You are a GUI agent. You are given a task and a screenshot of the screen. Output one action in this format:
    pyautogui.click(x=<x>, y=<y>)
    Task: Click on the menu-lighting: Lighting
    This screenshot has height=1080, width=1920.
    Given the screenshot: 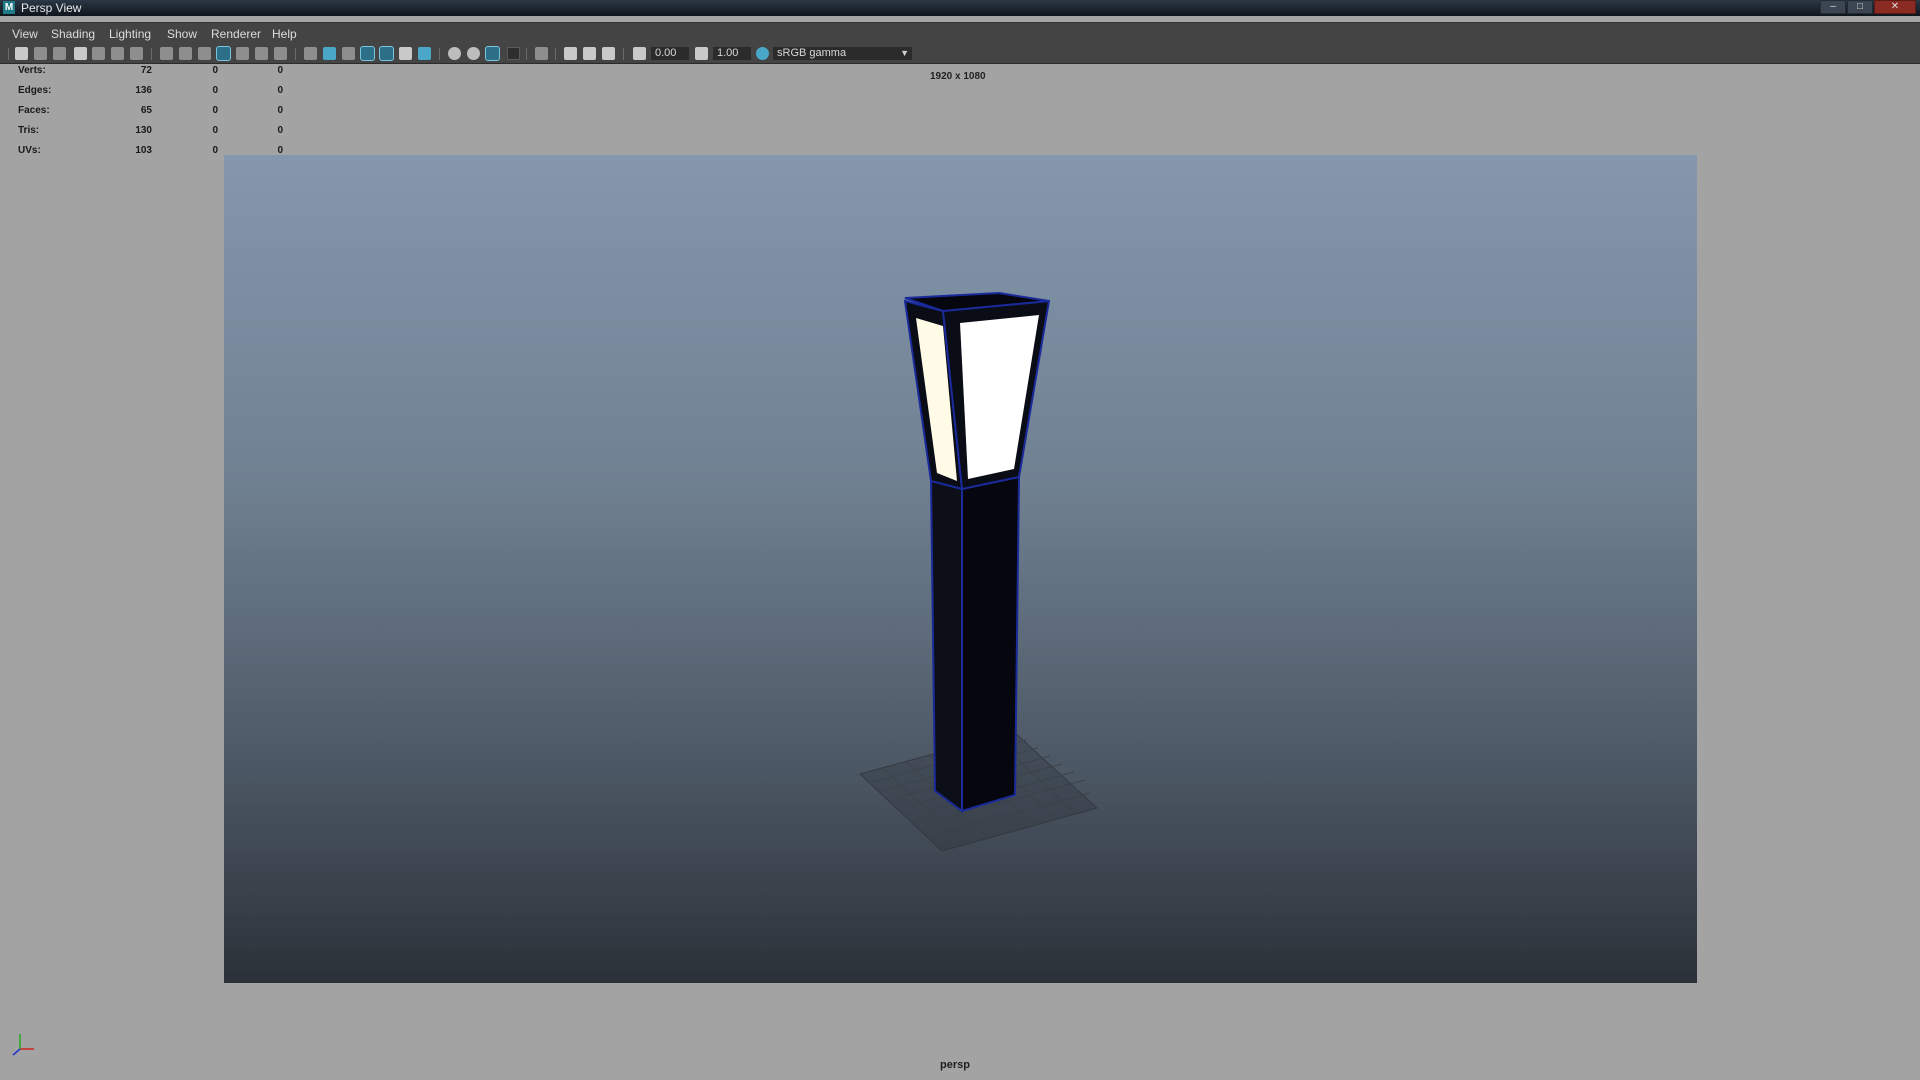 What is the action you would take?
    pyautogui.click(x=130, y=34)
    